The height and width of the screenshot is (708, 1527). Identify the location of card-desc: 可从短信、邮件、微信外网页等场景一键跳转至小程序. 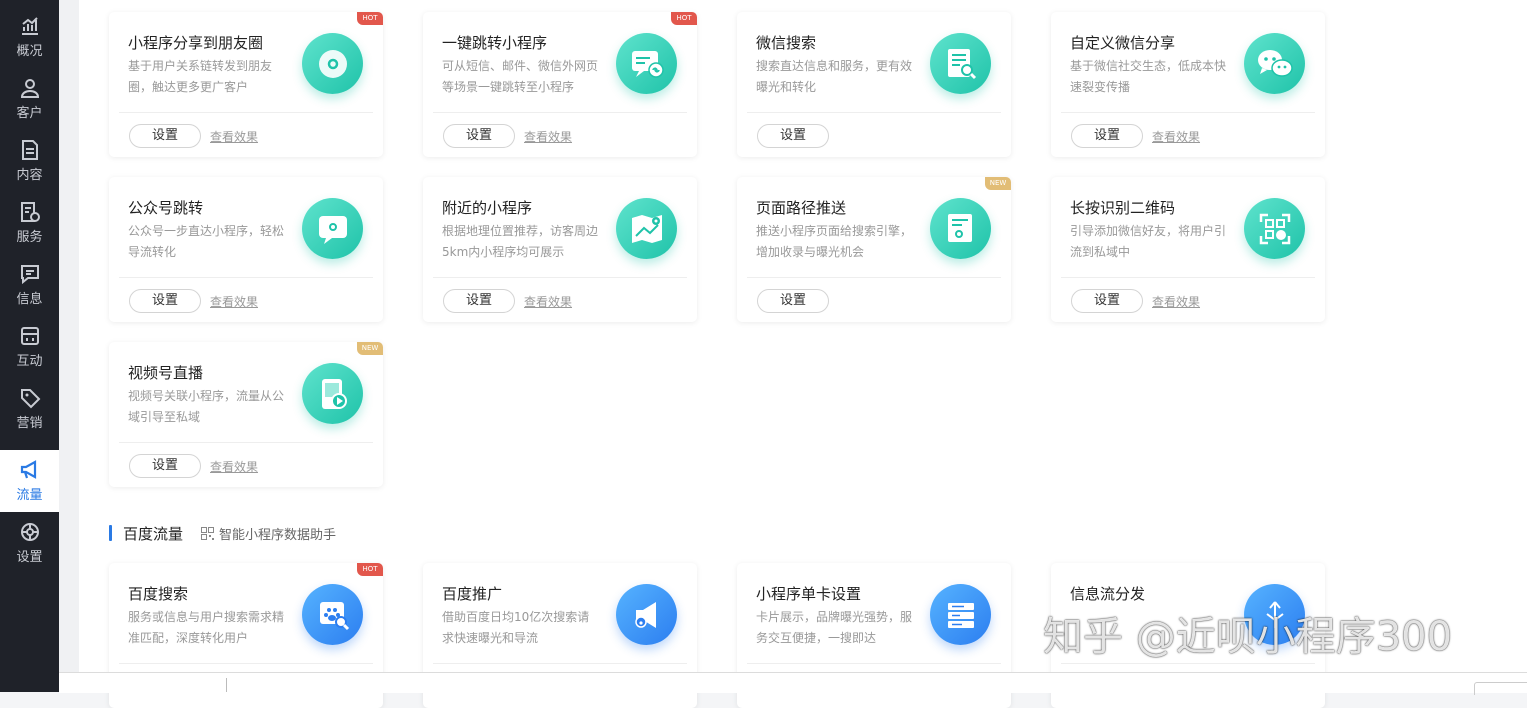
(520, 76).